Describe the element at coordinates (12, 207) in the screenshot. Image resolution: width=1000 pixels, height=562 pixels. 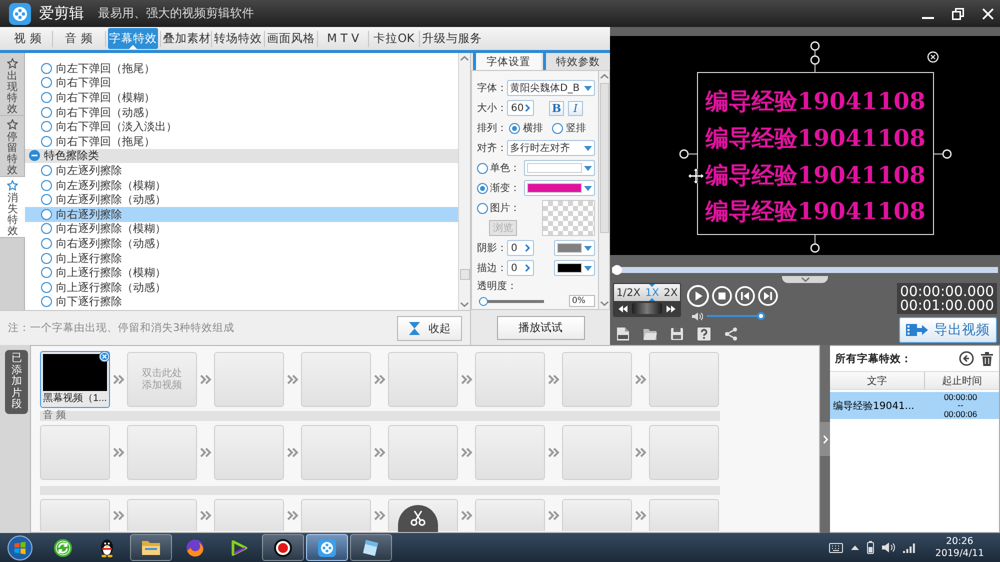
I see `effect-category-tab: 消失特效` at that location.